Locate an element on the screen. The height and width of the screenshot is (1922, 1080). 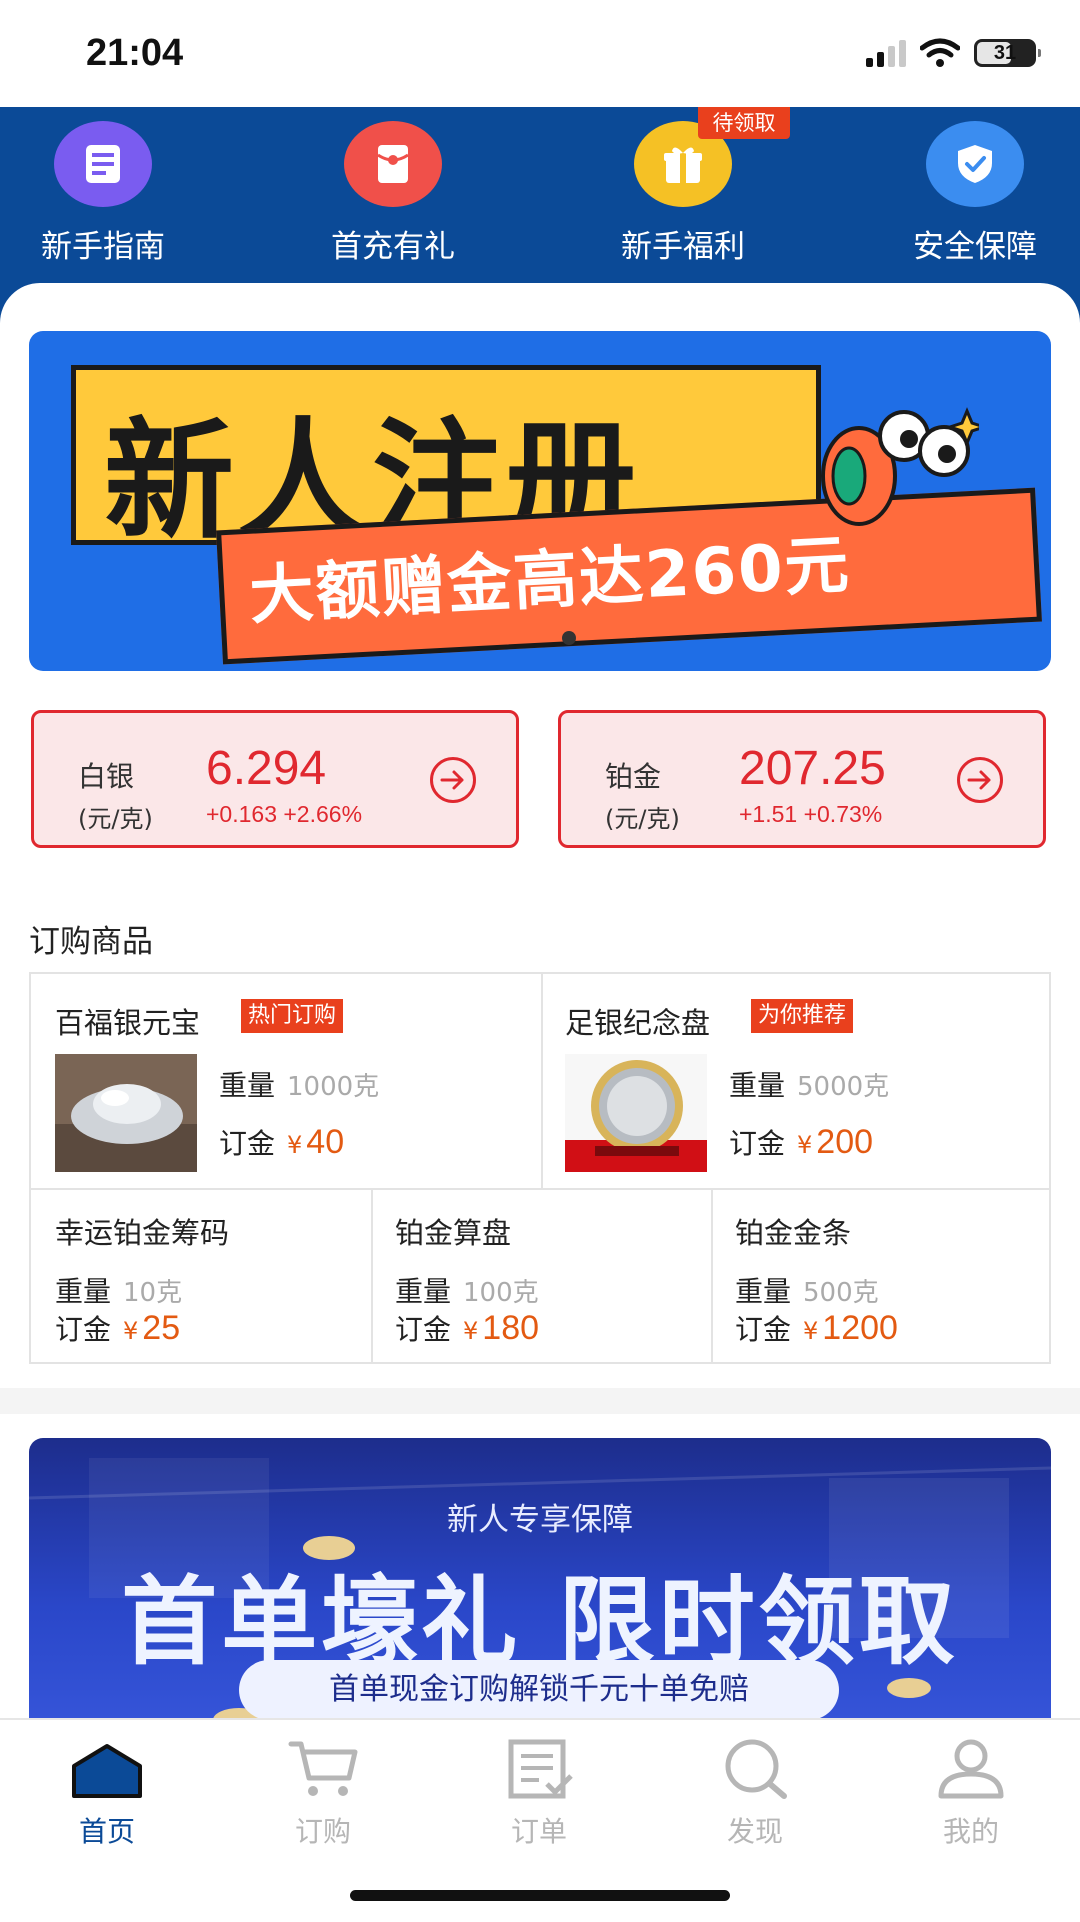
deposit-row: 订金 ¥200 is located at coordinates (801, 1142).